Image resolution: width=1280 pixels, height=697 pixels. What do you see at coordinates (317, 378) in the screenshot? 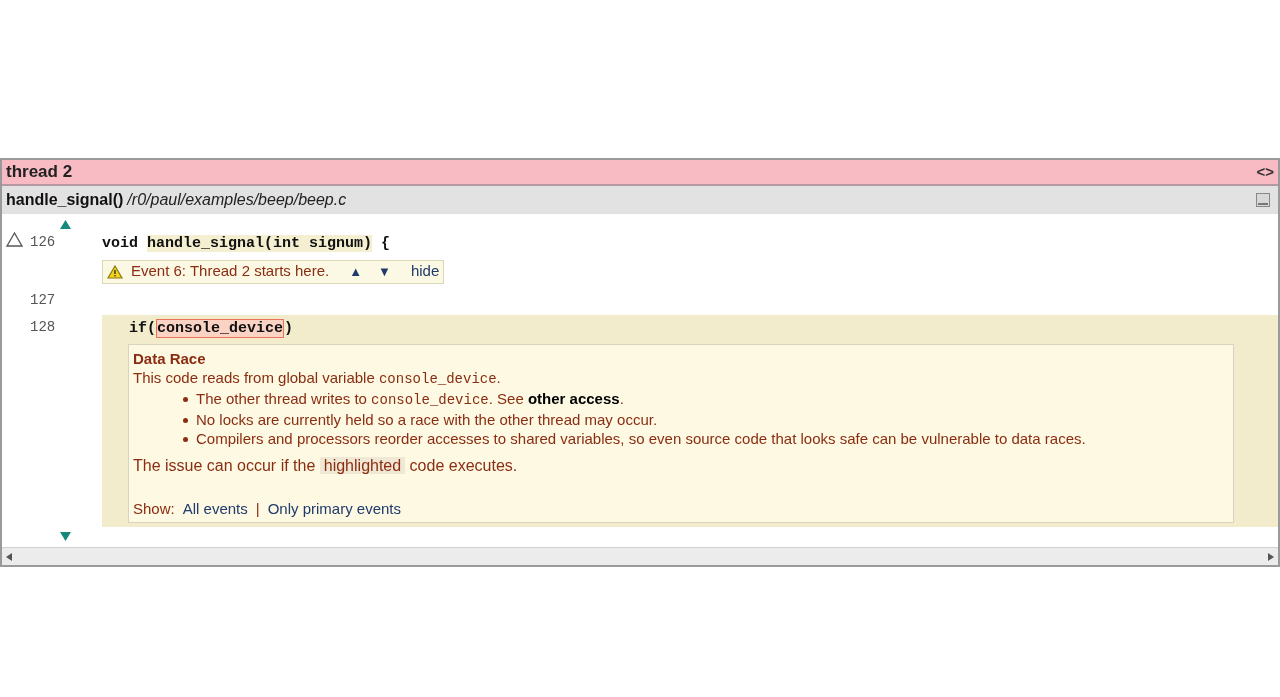
I see `issue-description: This code reads from global variable console_device.` at bounding box center [317, 378].